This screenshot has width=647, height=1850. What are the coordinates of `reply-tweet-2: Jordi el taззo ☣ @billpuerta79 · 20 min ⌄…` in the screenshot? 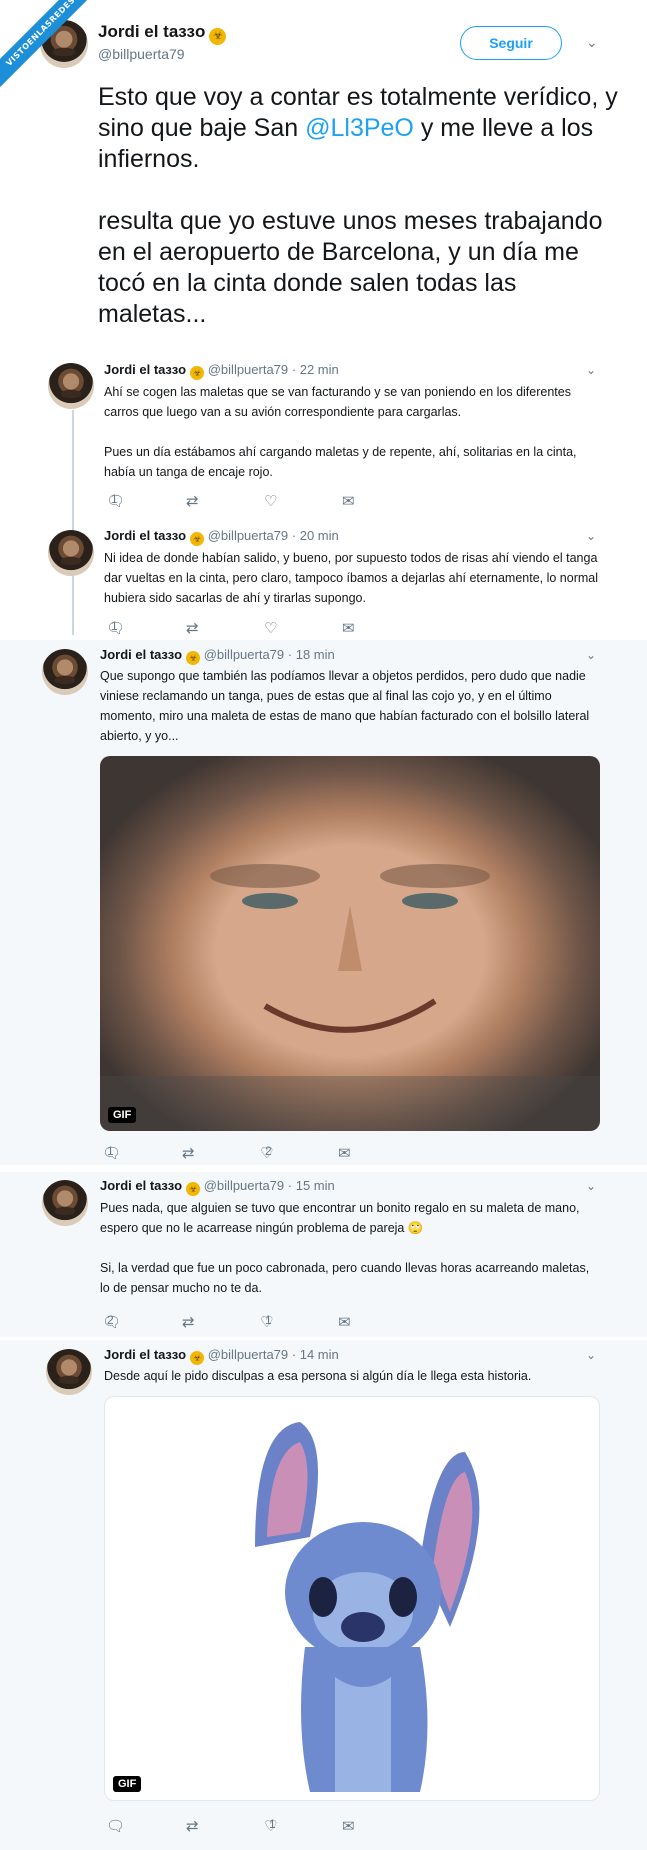 It's located at (323, 580).